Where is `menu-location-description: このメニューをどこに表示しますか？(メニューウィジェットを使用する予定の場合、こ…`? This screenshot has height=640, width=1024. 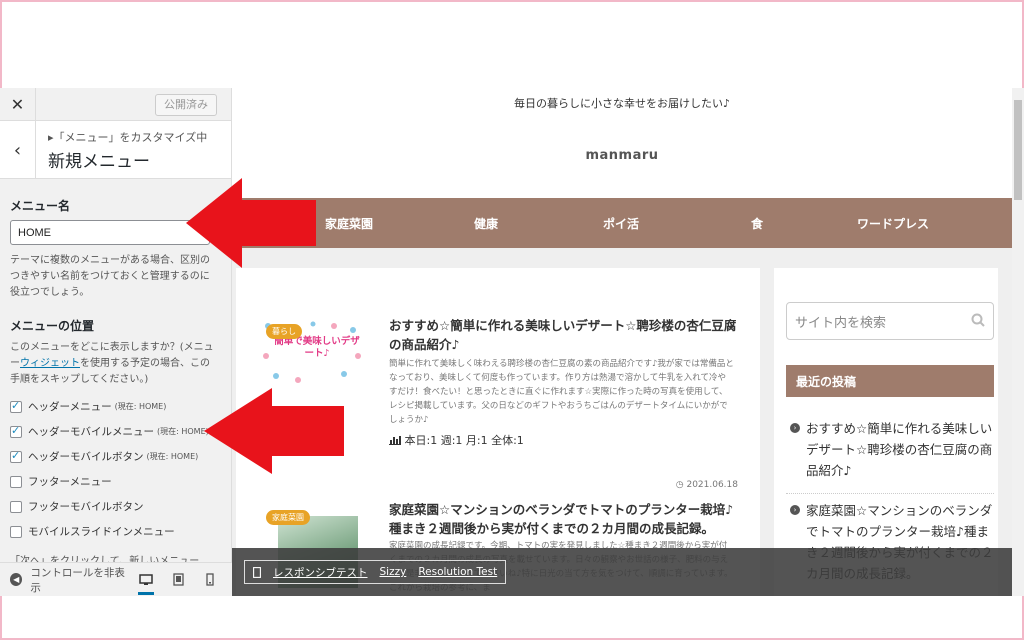
menu-location-description: このメニューをどこに表示しますか？(メニューウィジェットを使用する予定の場合、こ… is located at coordinates (114, 364).